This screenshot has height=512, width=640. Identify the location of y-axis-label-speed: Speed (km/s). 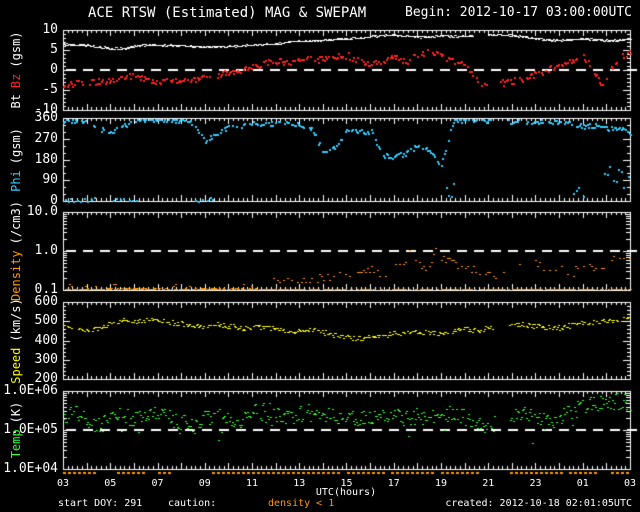
(16, 340).